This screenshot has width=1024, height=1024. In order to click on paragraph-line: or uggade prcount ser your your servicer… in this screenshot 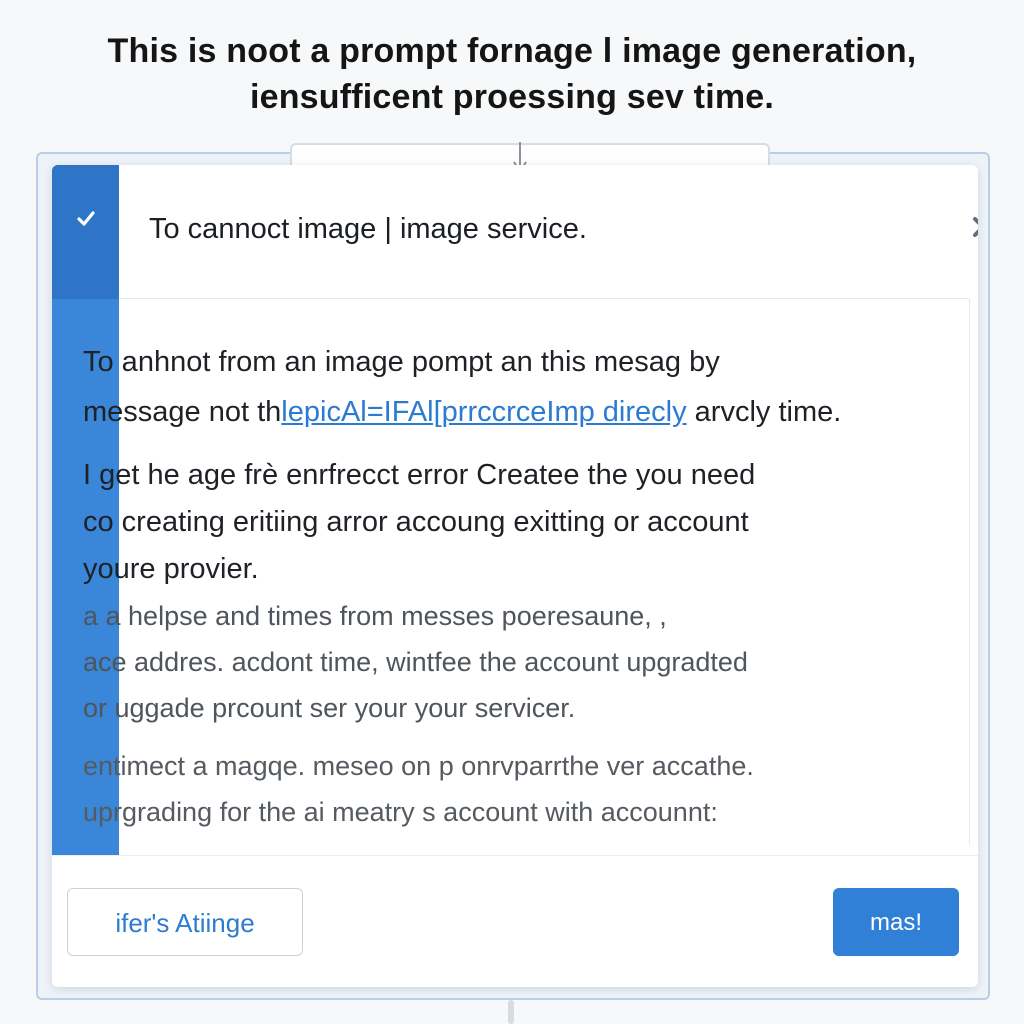, I will do `click(329, 708)`.